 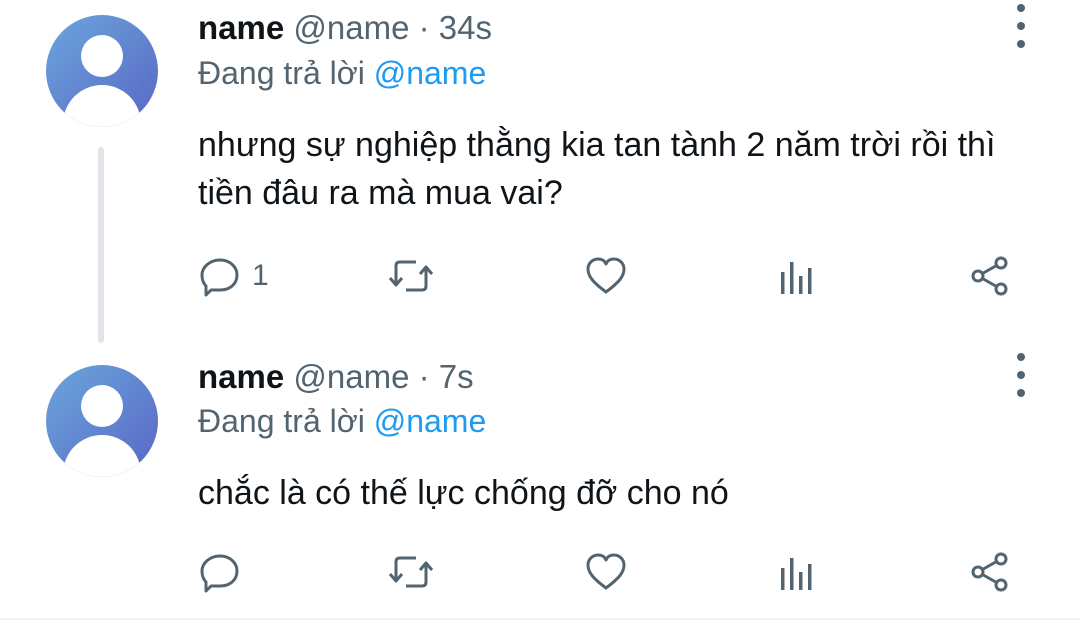 I want to click on reply-button: 1, so click(x=233, y=276).